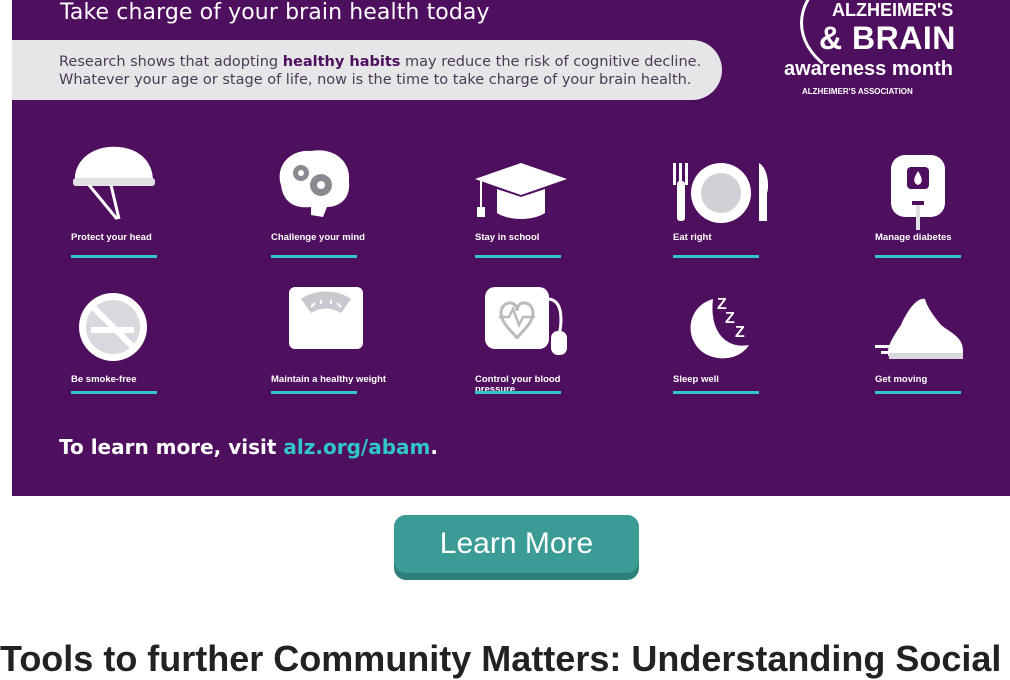 This screenshot has height=680, width=1010. I want to click on plate-fork-knife-icon, so click(721, 193).